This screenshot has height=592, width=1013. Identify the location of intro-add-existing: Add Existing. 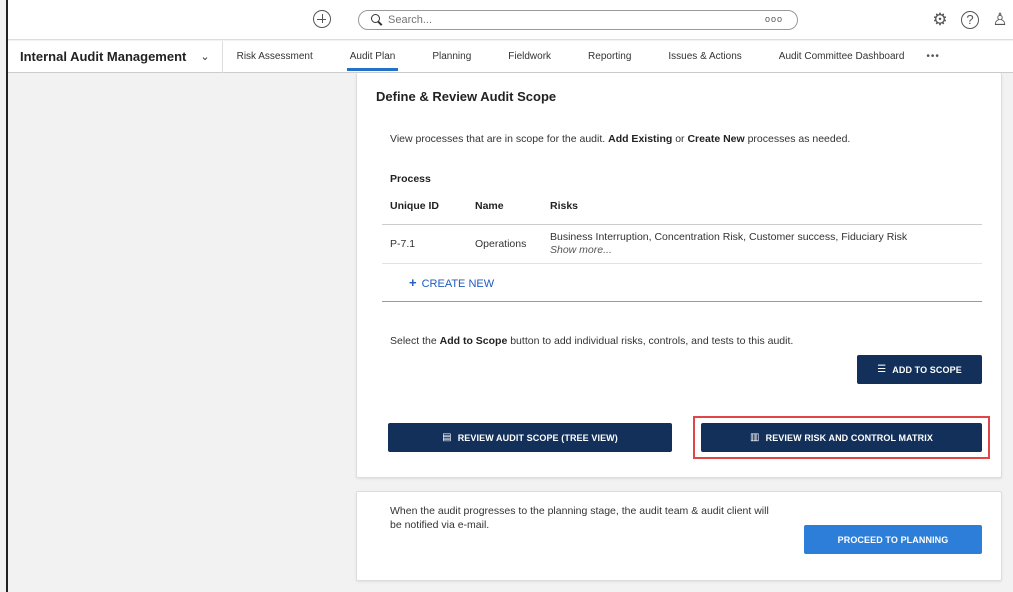
(640, 139).